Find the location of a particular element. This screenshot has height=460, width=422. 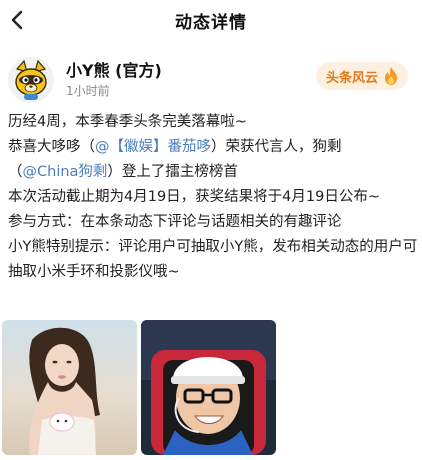

post-line: 参与方式：在本条动态下评论与话题相关的有趣评论 is located at coordinates (175, 222).